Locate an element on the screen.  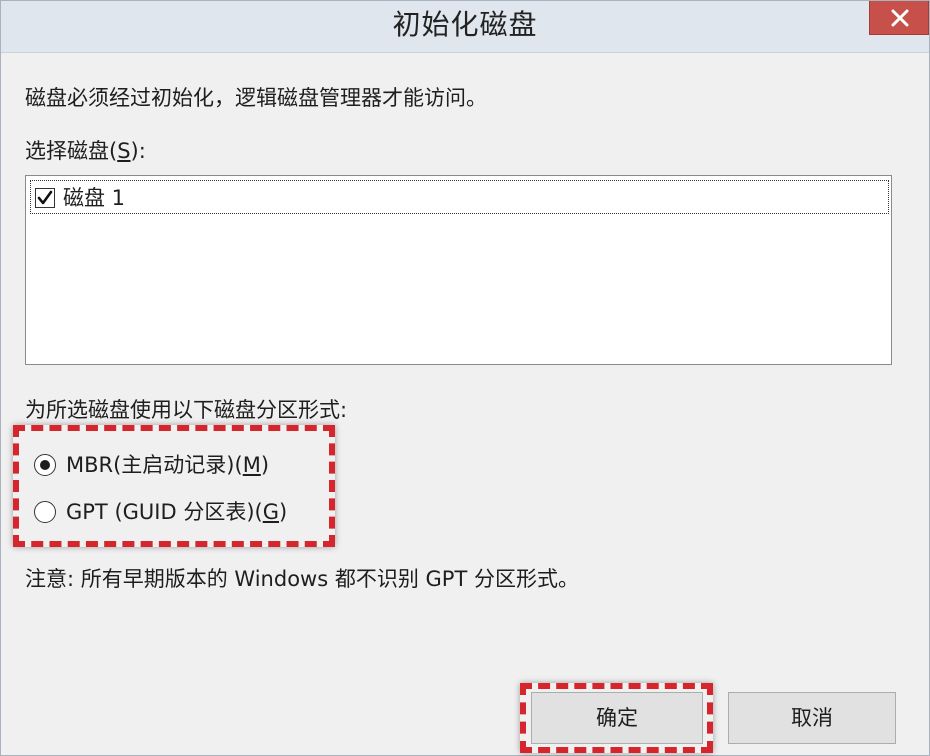
partition-options-highlight is located at coordinates (174, 486).